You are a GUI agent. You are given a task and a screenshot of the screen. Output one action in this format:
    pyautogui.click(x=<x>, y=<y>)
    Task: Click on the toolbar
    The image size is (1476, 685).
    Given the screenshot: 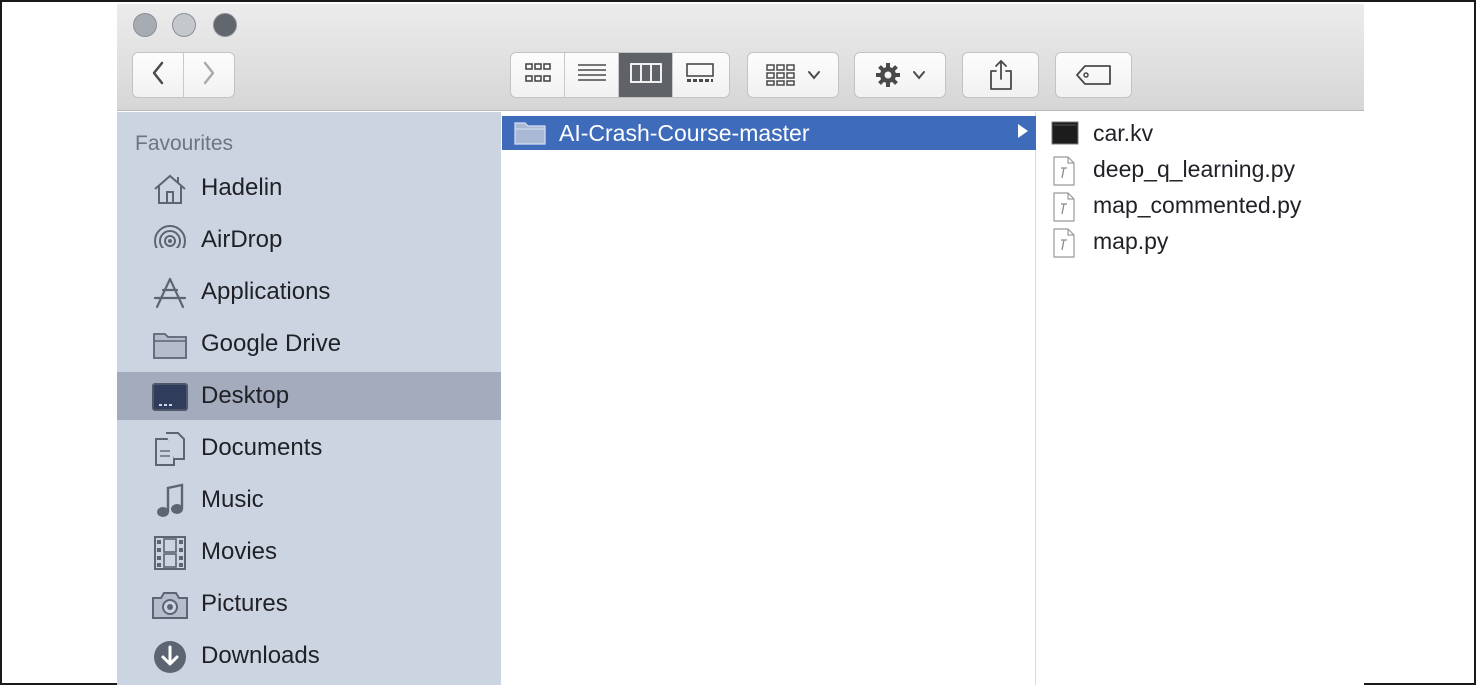 What is the action you would take?
    pyautogui.click(x=740, y=57)
    